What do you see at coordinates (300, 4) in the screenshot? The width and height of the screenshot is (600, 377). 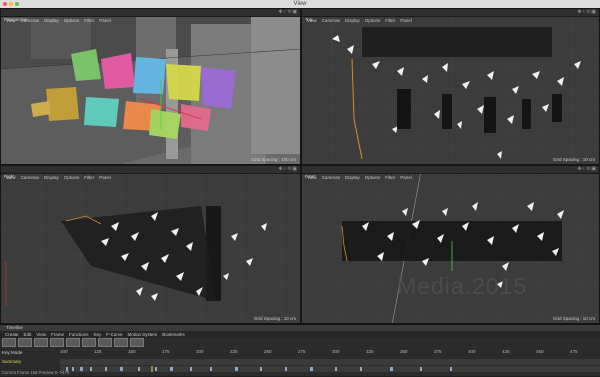 I see `window-title: View` at bounding box center [300, 4].